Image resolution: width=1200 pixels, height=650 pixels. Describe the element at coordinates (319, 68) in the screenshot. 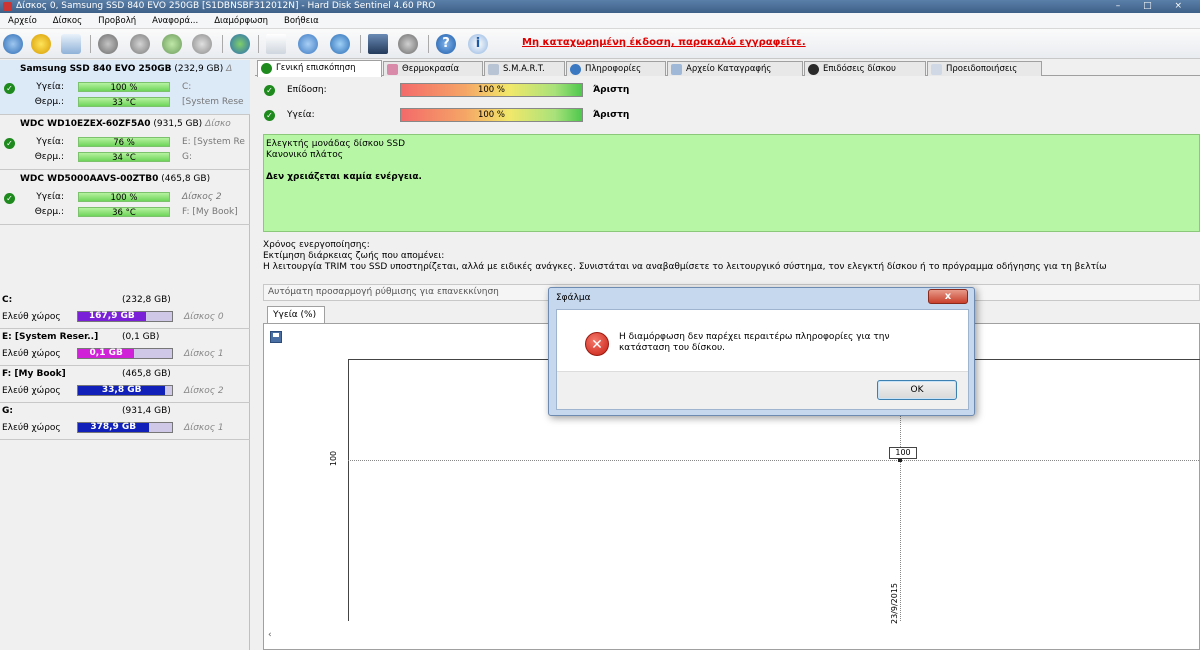

I see `tab-overview: Γενική επισκόπηση` at that location.